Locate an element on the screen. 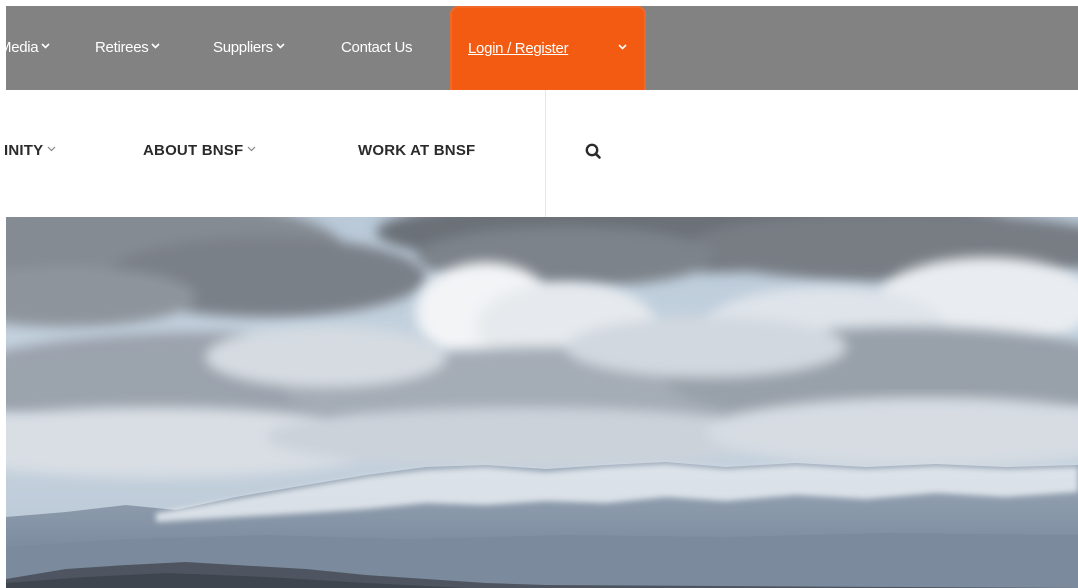  utility-nav-label: Retirees is located at coordinates (122, 47).